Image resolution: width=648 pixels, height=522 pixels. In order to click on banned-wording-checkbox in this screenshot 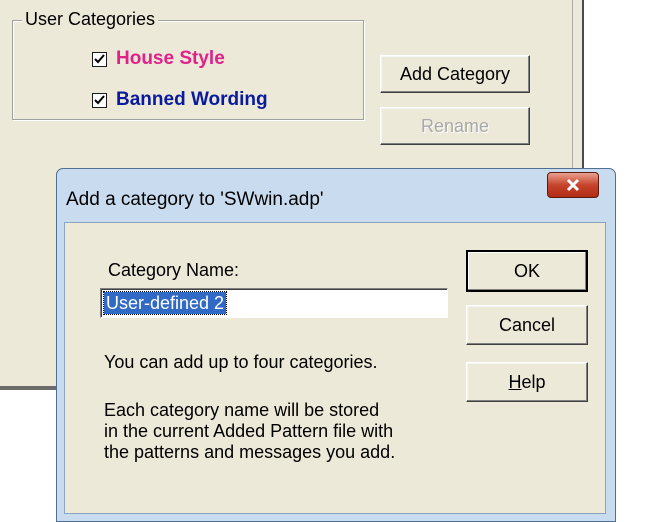, I will do `click(99, 100)`.